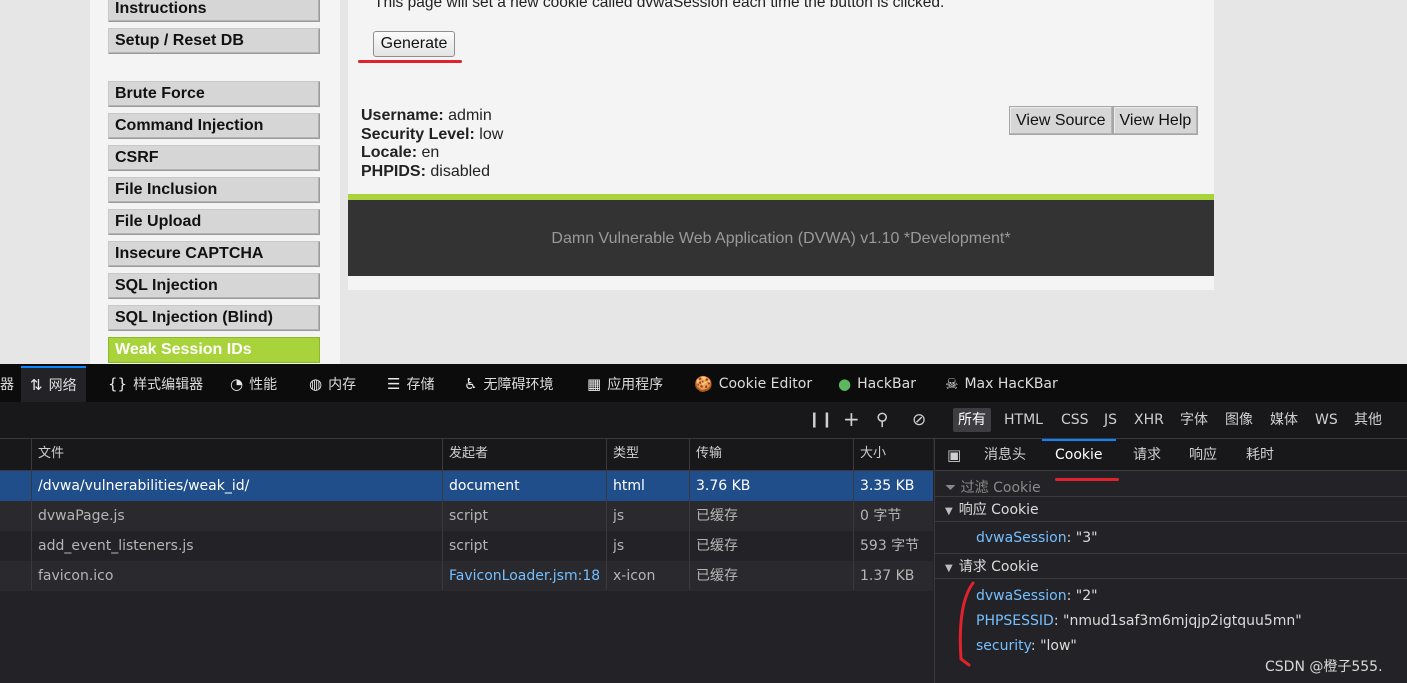 Image resolution: width=1407 pixels, height=683 pixels. Describe the element at coordinates (873, 454) in the screenshot. I see `column-size: 大小` at that location.